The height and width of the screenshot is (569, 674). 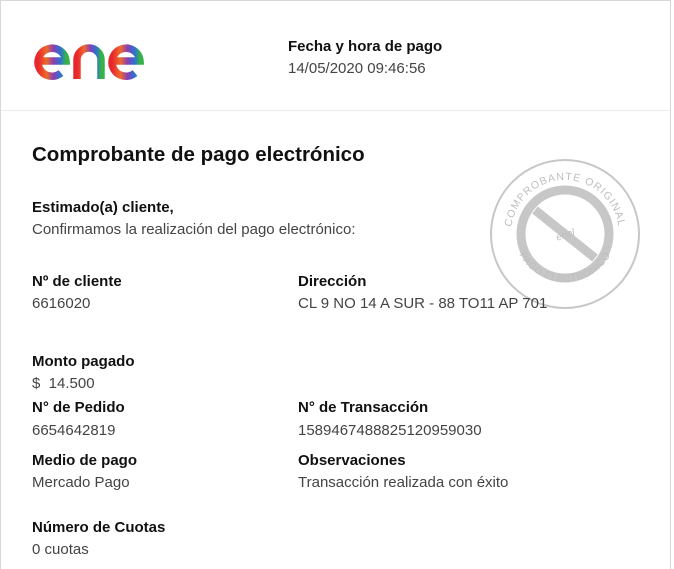 I want to click on greeting-salutation: Estimado(a) cliente,, so click(x=103, y=207).